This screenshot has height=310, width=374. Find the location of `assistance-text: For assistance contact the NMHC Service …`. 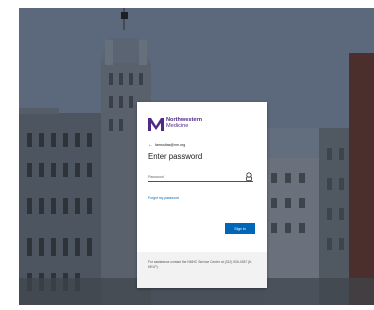

assistance-text: For assistance contact the NMHC Service … is located at coordinates (200, 264).